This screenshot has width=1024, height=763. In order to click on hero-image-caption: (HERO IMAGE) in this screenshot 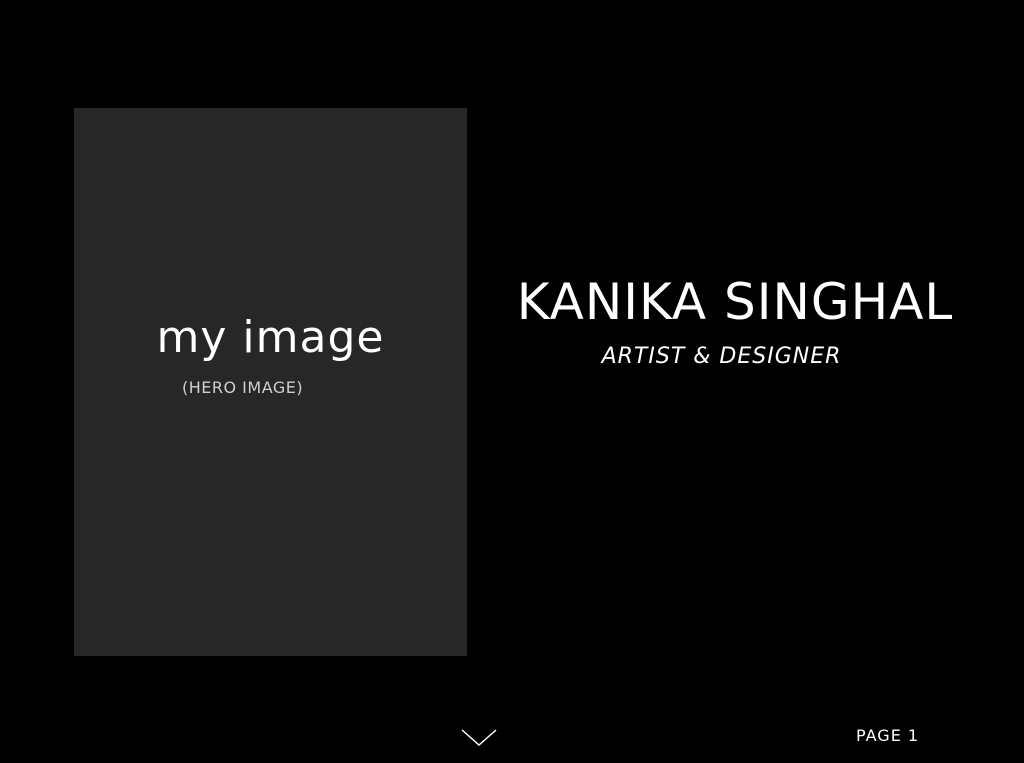, I will do `click(243, 387)`.